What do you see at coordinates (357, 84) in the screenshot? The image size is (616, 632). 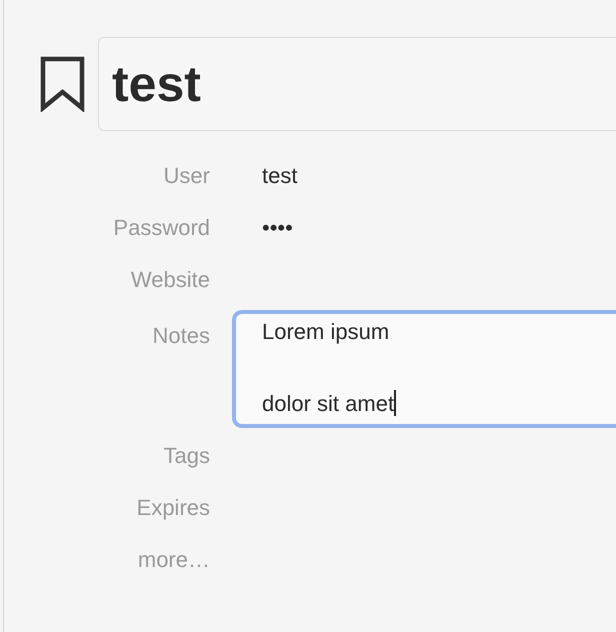 I see `title-field: test` at bounding box center [357, 84].